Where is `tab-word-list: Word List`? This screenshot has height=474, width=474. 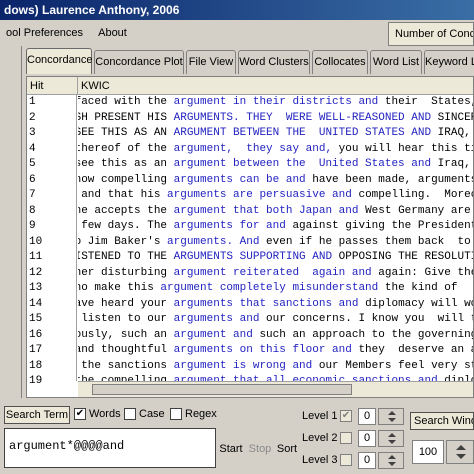
tab-word-list: Word List is located at coordinates (396, 62).